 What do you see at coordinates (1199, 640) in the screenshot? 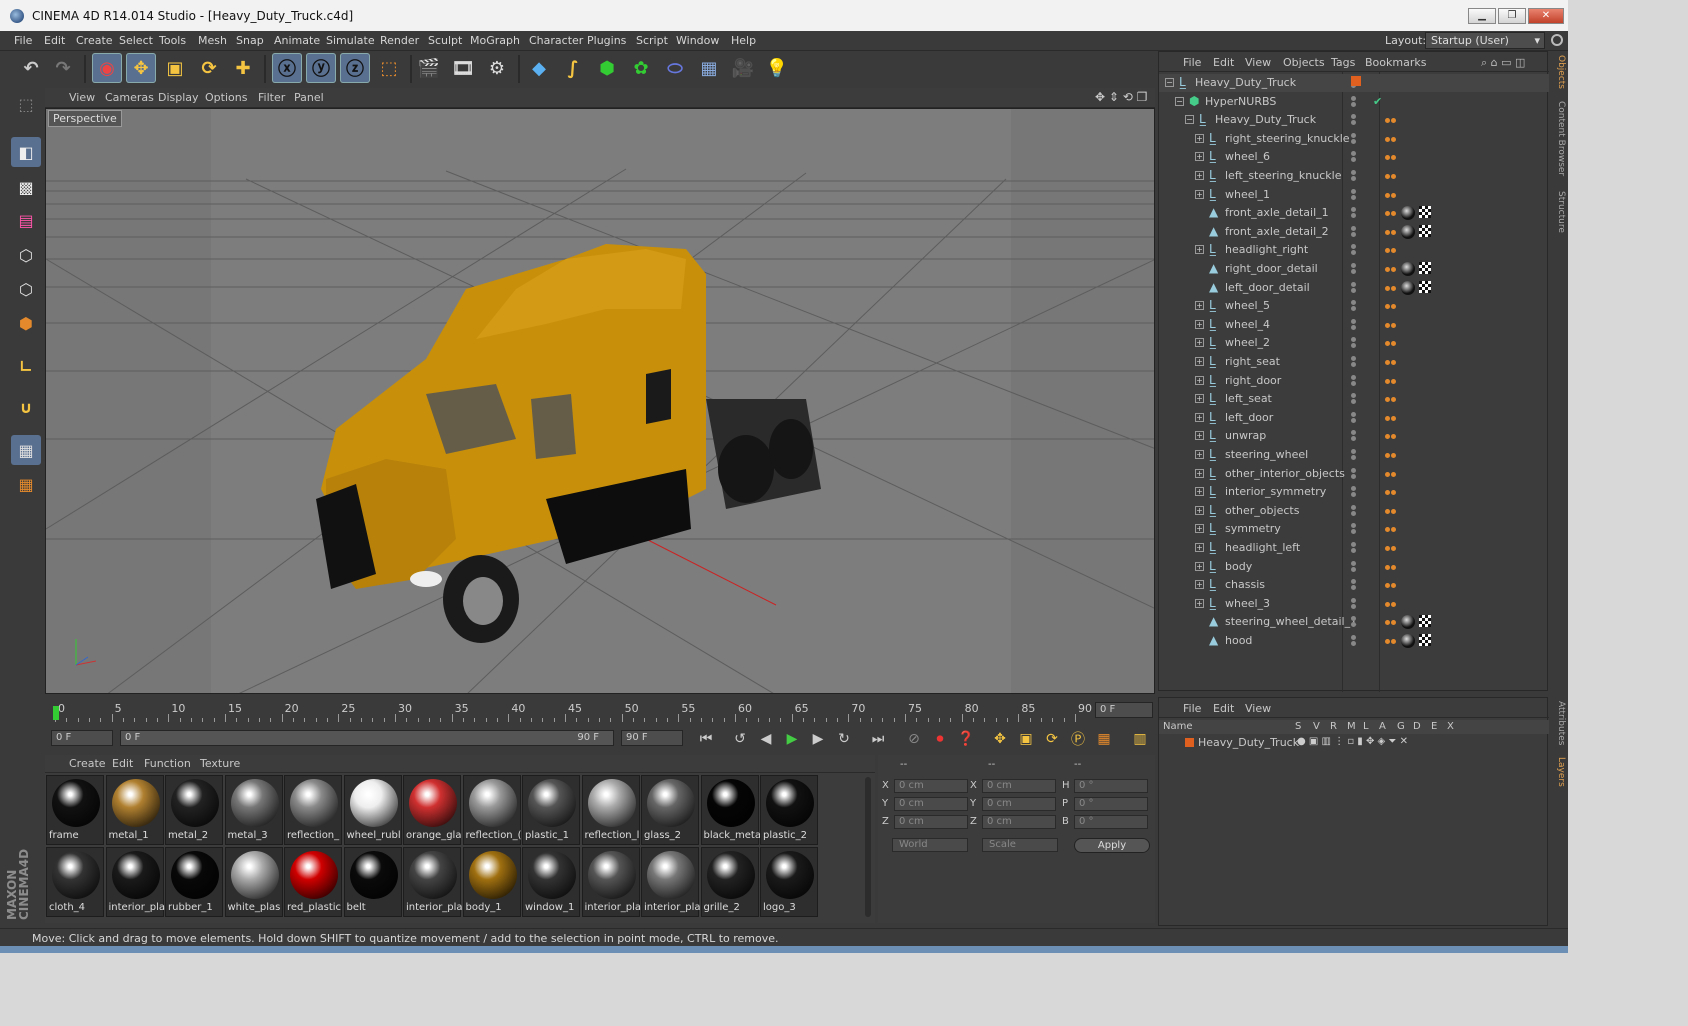
I see `expand-toggle-icon` at bounding box center [1199, 640].